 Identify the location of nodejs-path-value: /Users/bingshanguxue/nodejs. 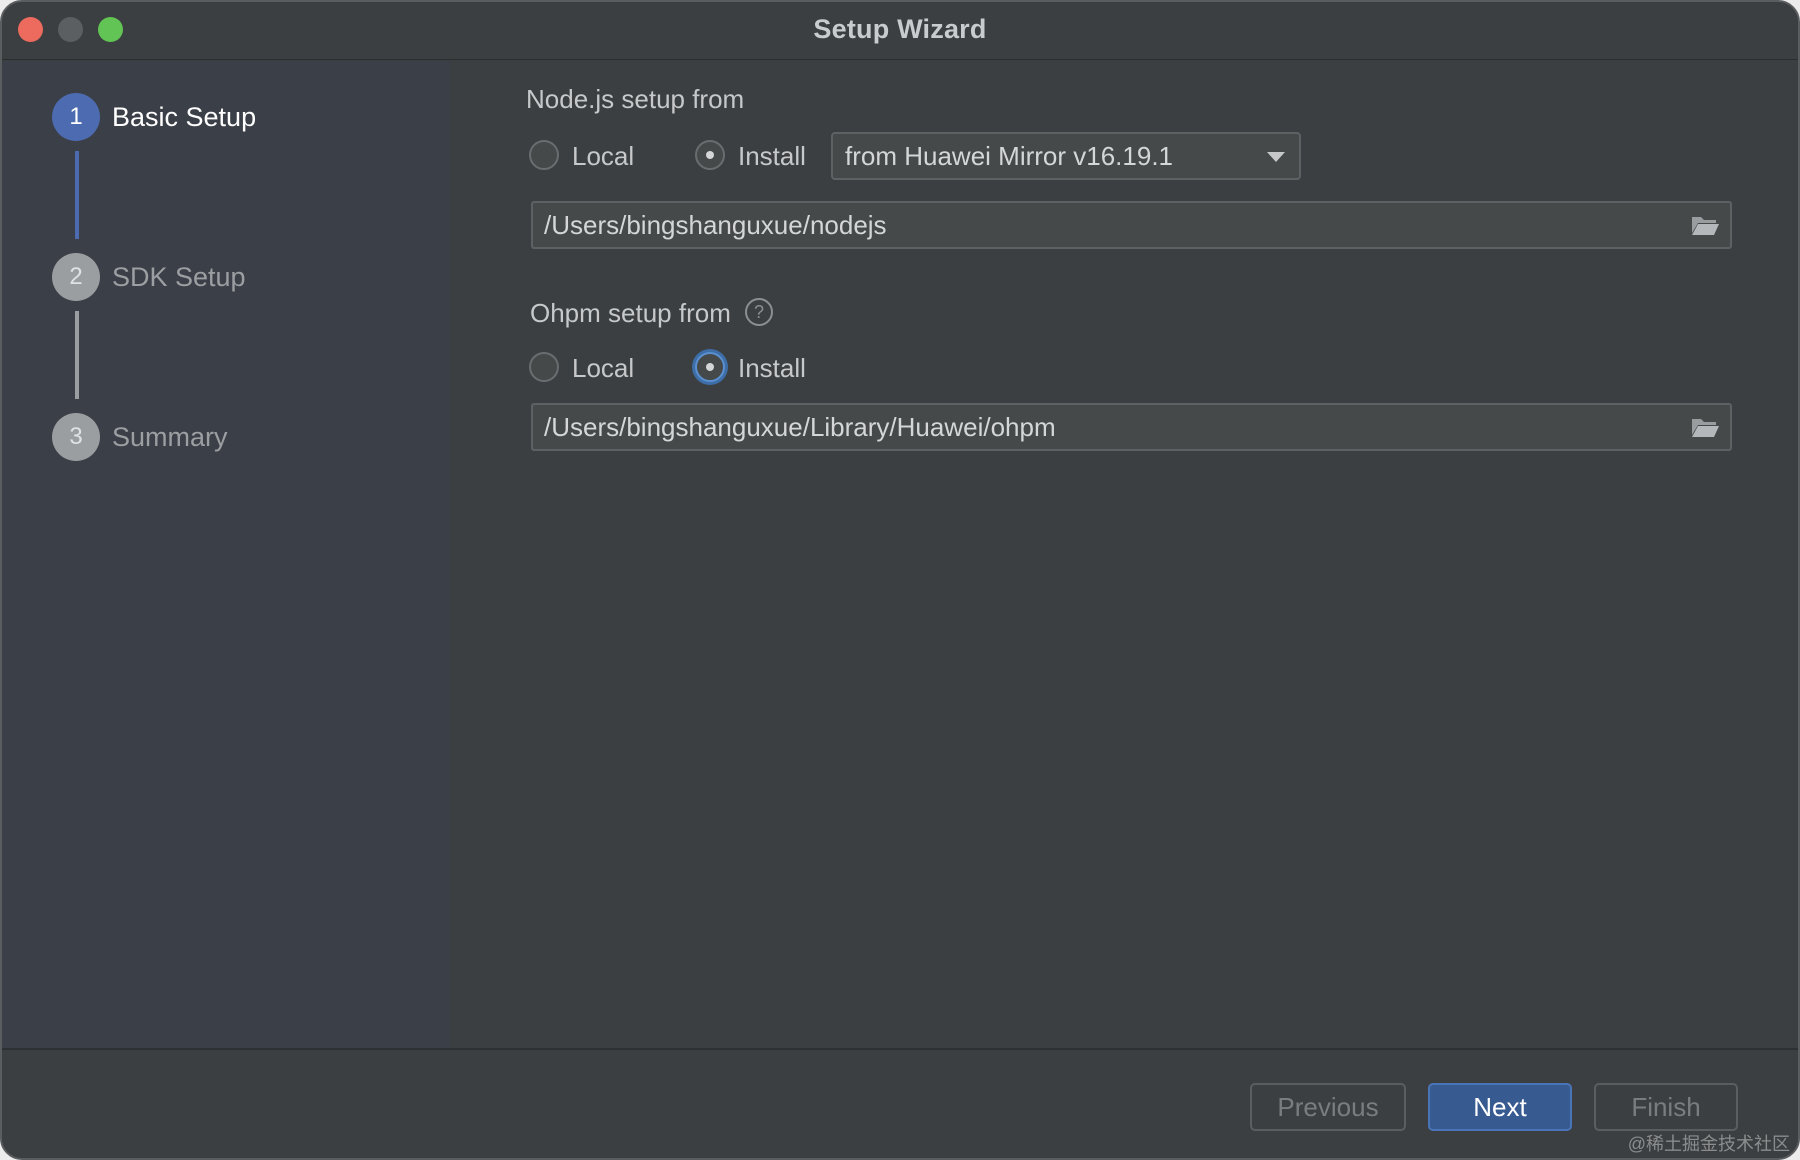
(715, 224).